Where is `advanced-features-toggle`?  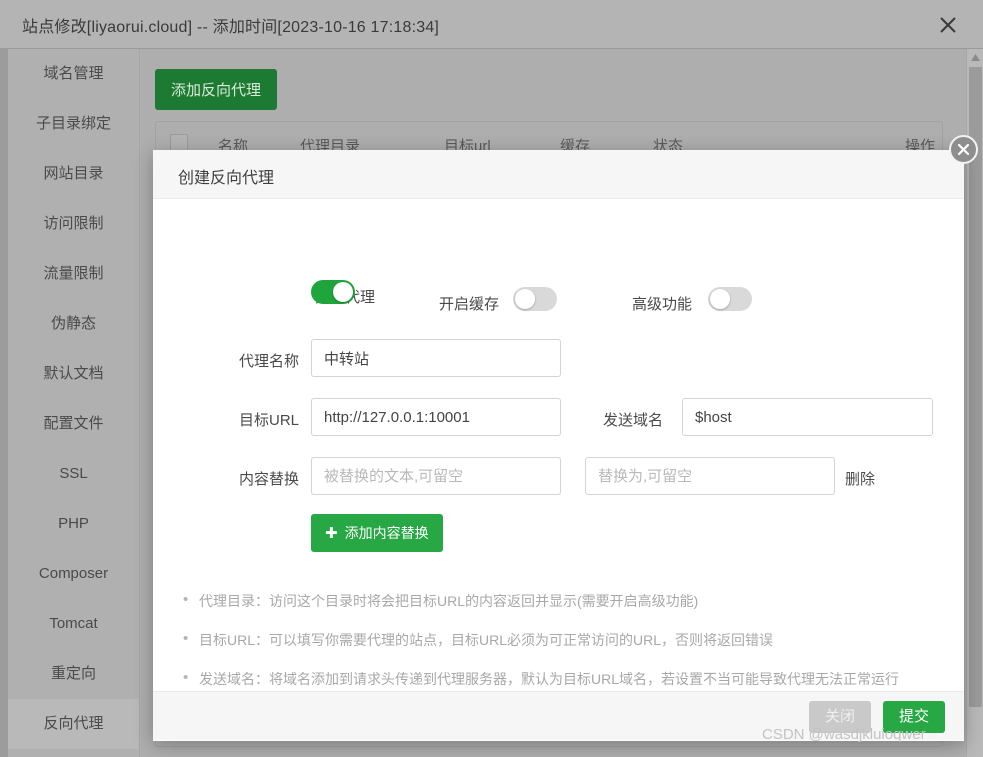
advanced-features-toggle is located at coordinates (730, 299).